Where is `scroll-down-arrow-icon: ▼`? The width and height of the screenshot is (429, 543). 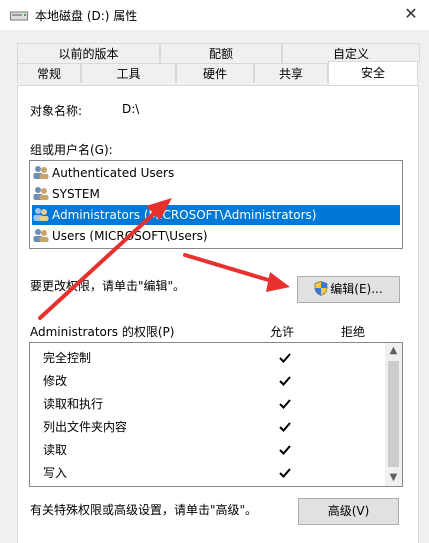
scroll-down-arrow-icon: ▼ is located at coordinates (393, 478).